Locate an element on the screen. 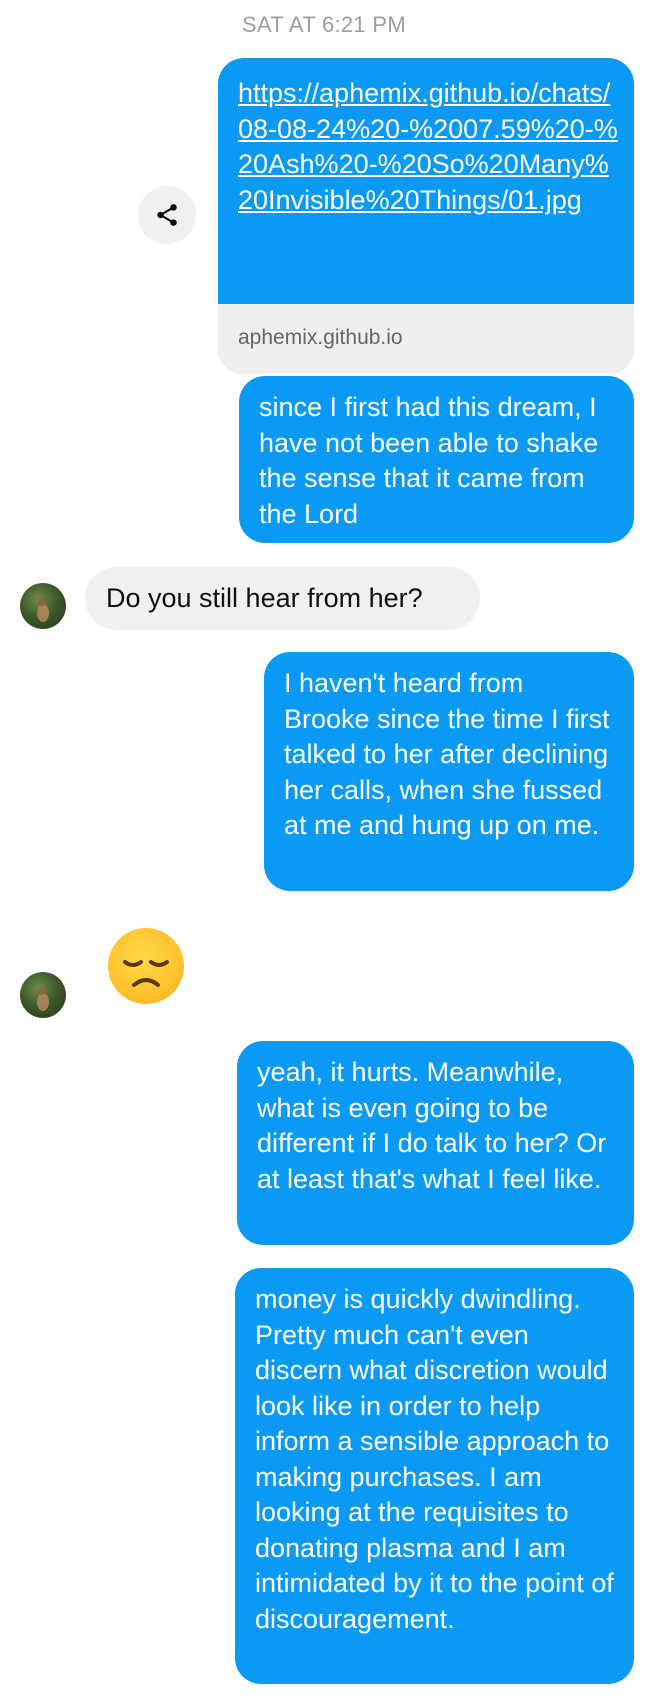 Image resolution: width=648 pixels, height=1701 pixels. disappointed-face-emoji is located at coordinates (146, 966).